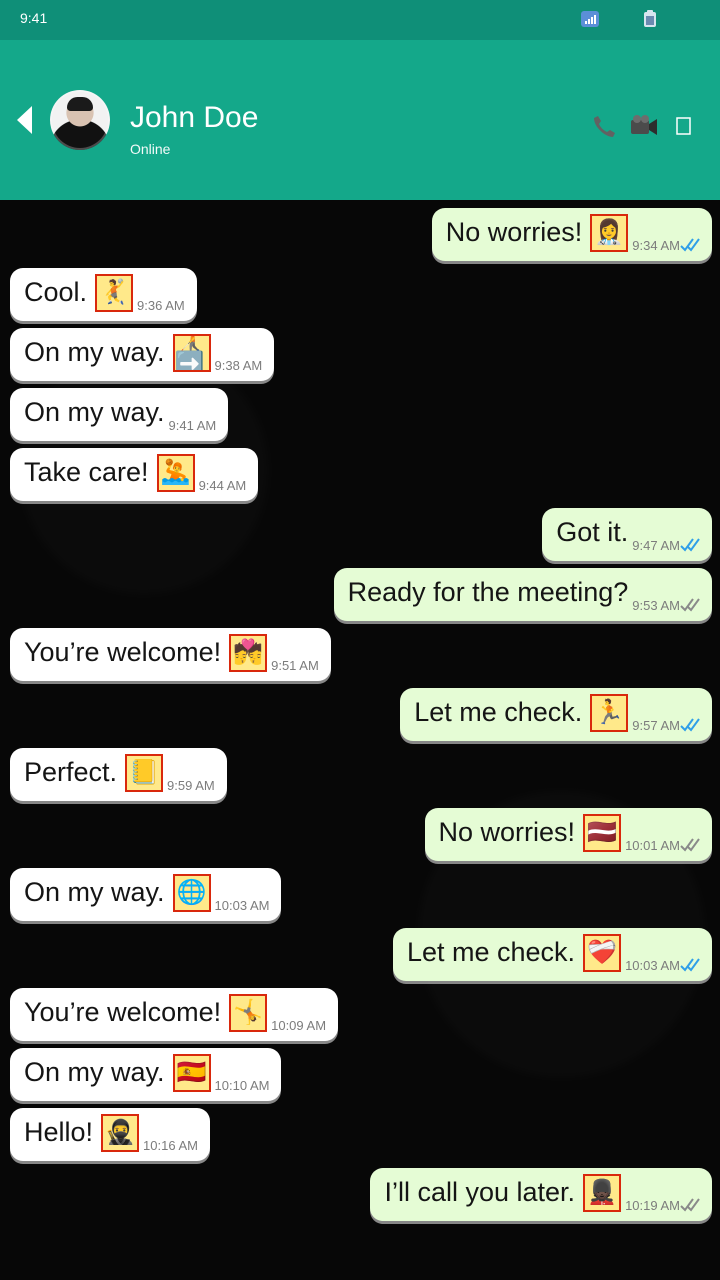  Describe the element at coordinates (602, 1192) in the screenshot. I see `emoji-sticker-icon: 💂🏿` at that location.